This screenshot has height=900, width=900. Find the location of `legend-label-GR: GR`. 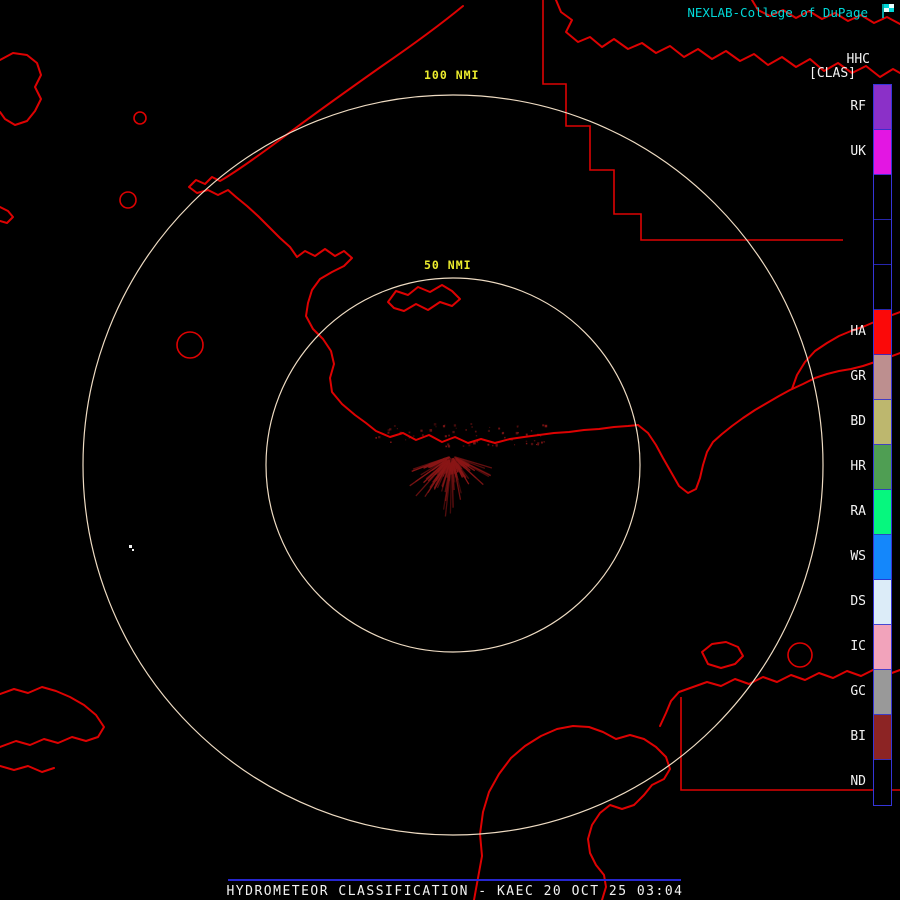

legend-label-GR: GR is located at coordinates (858, 376).